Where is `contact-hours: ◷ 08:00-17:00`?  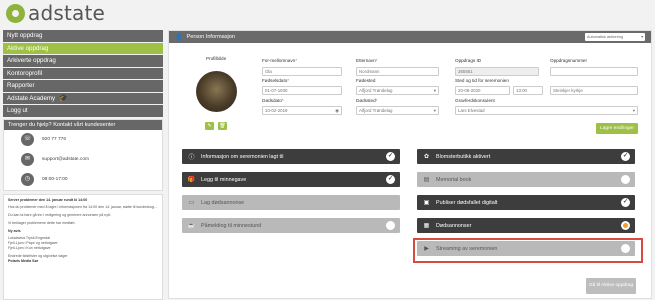
contact-hours: ◷ 08:00-17:00 is located at coordinates (83, 180).